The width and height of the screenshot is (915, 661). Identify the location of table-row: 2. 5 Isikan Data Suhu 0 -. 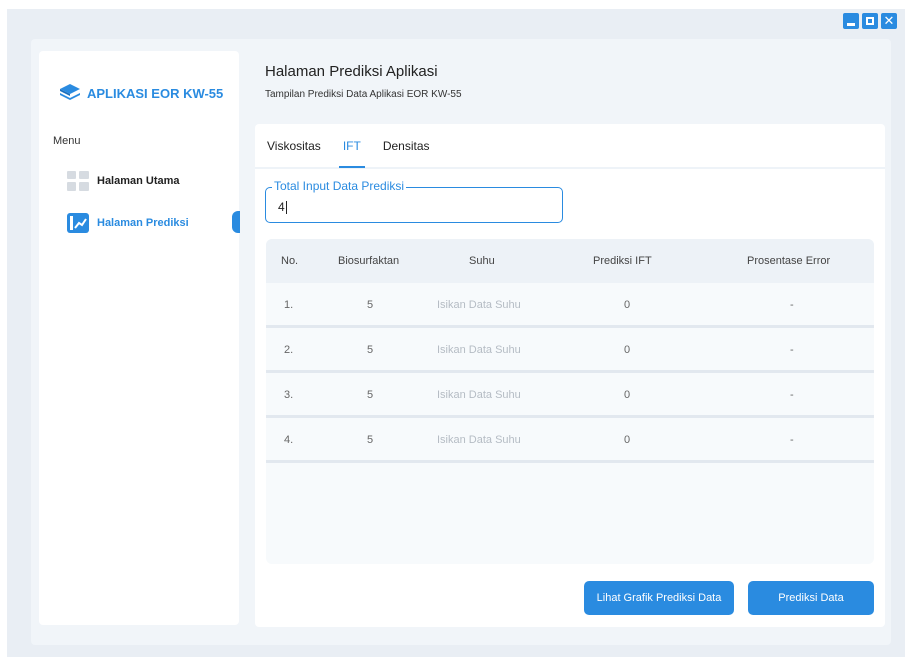
(570, 350).